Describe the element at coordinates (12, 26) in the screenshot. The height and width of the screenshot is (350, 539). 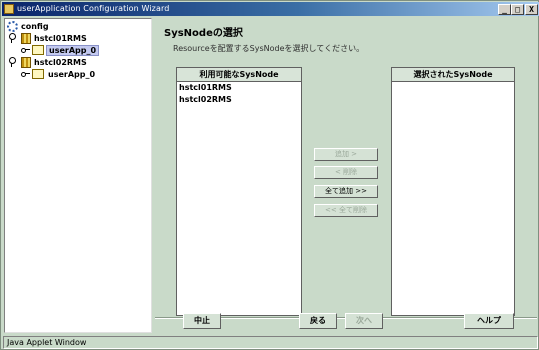
I see `config-root-icon` at that location.